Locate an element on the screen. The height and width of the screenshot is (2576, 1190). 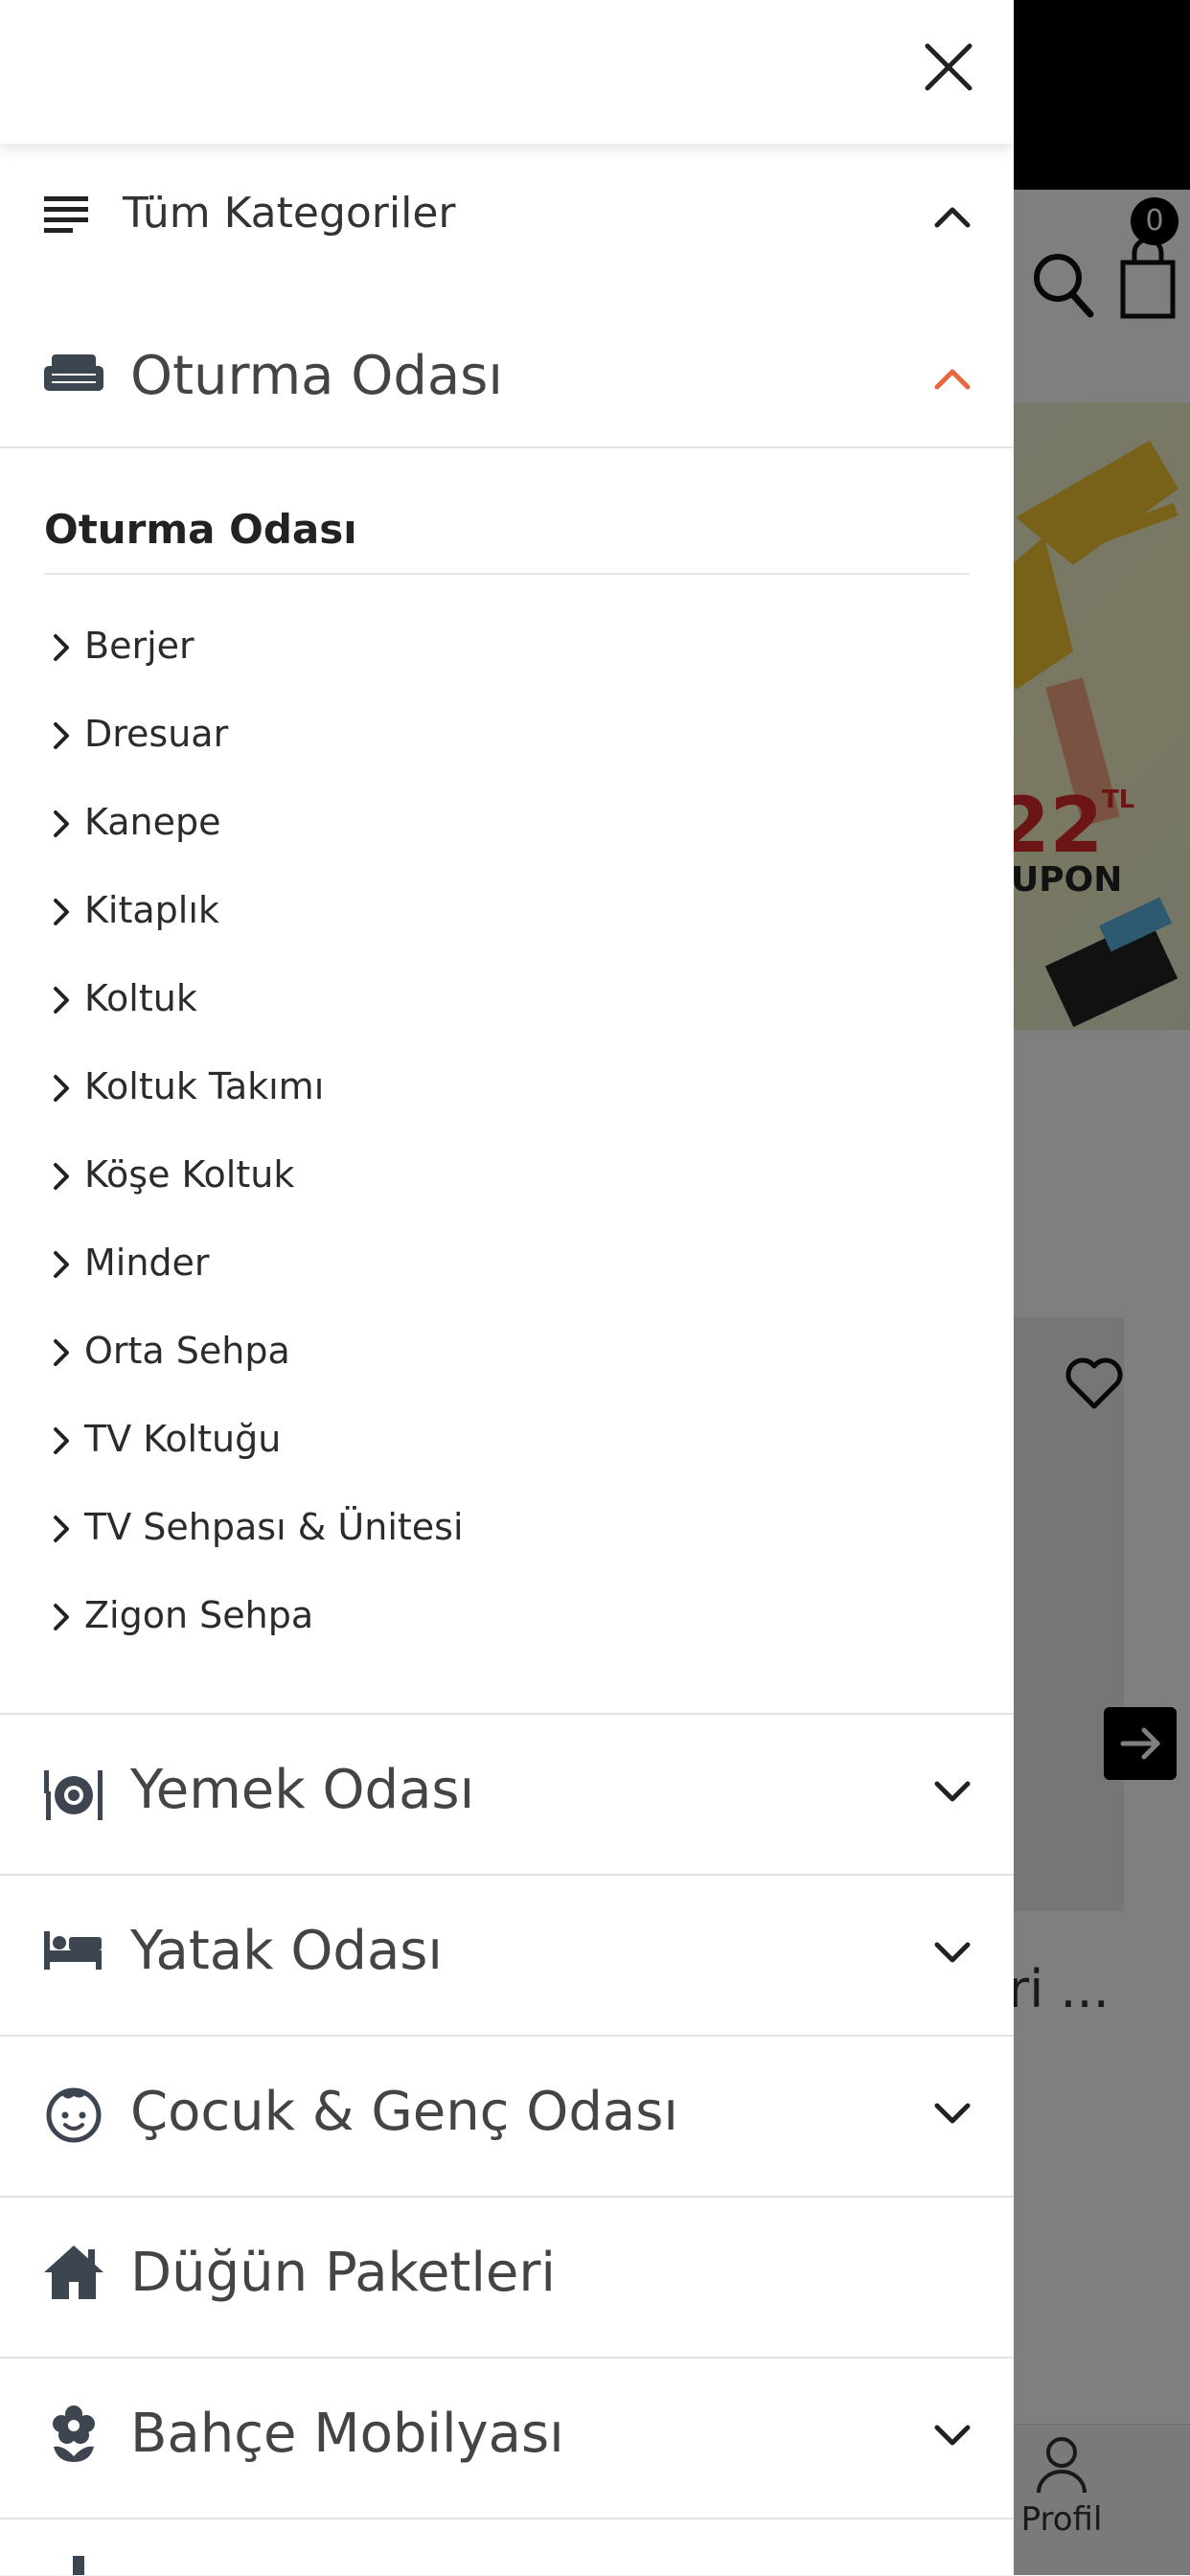
flower-icon is located at coordinates (74, 2433).